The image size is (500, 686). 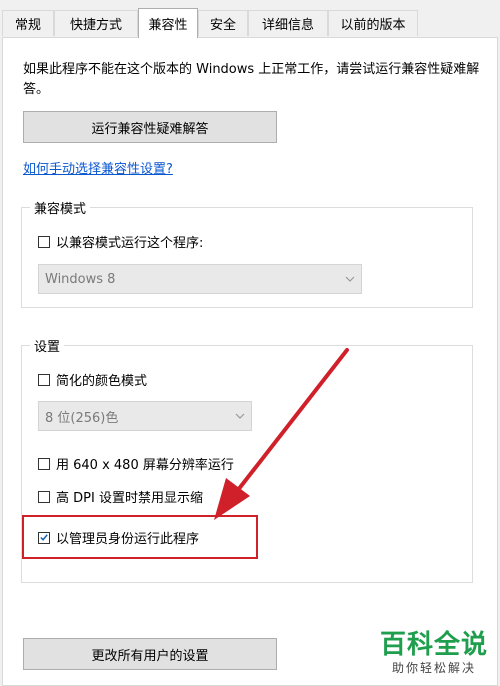 What do you see at coordinates (140, 537) in the screenshot?
I see `admin-highlight-box` at bounding box center [140, 537].